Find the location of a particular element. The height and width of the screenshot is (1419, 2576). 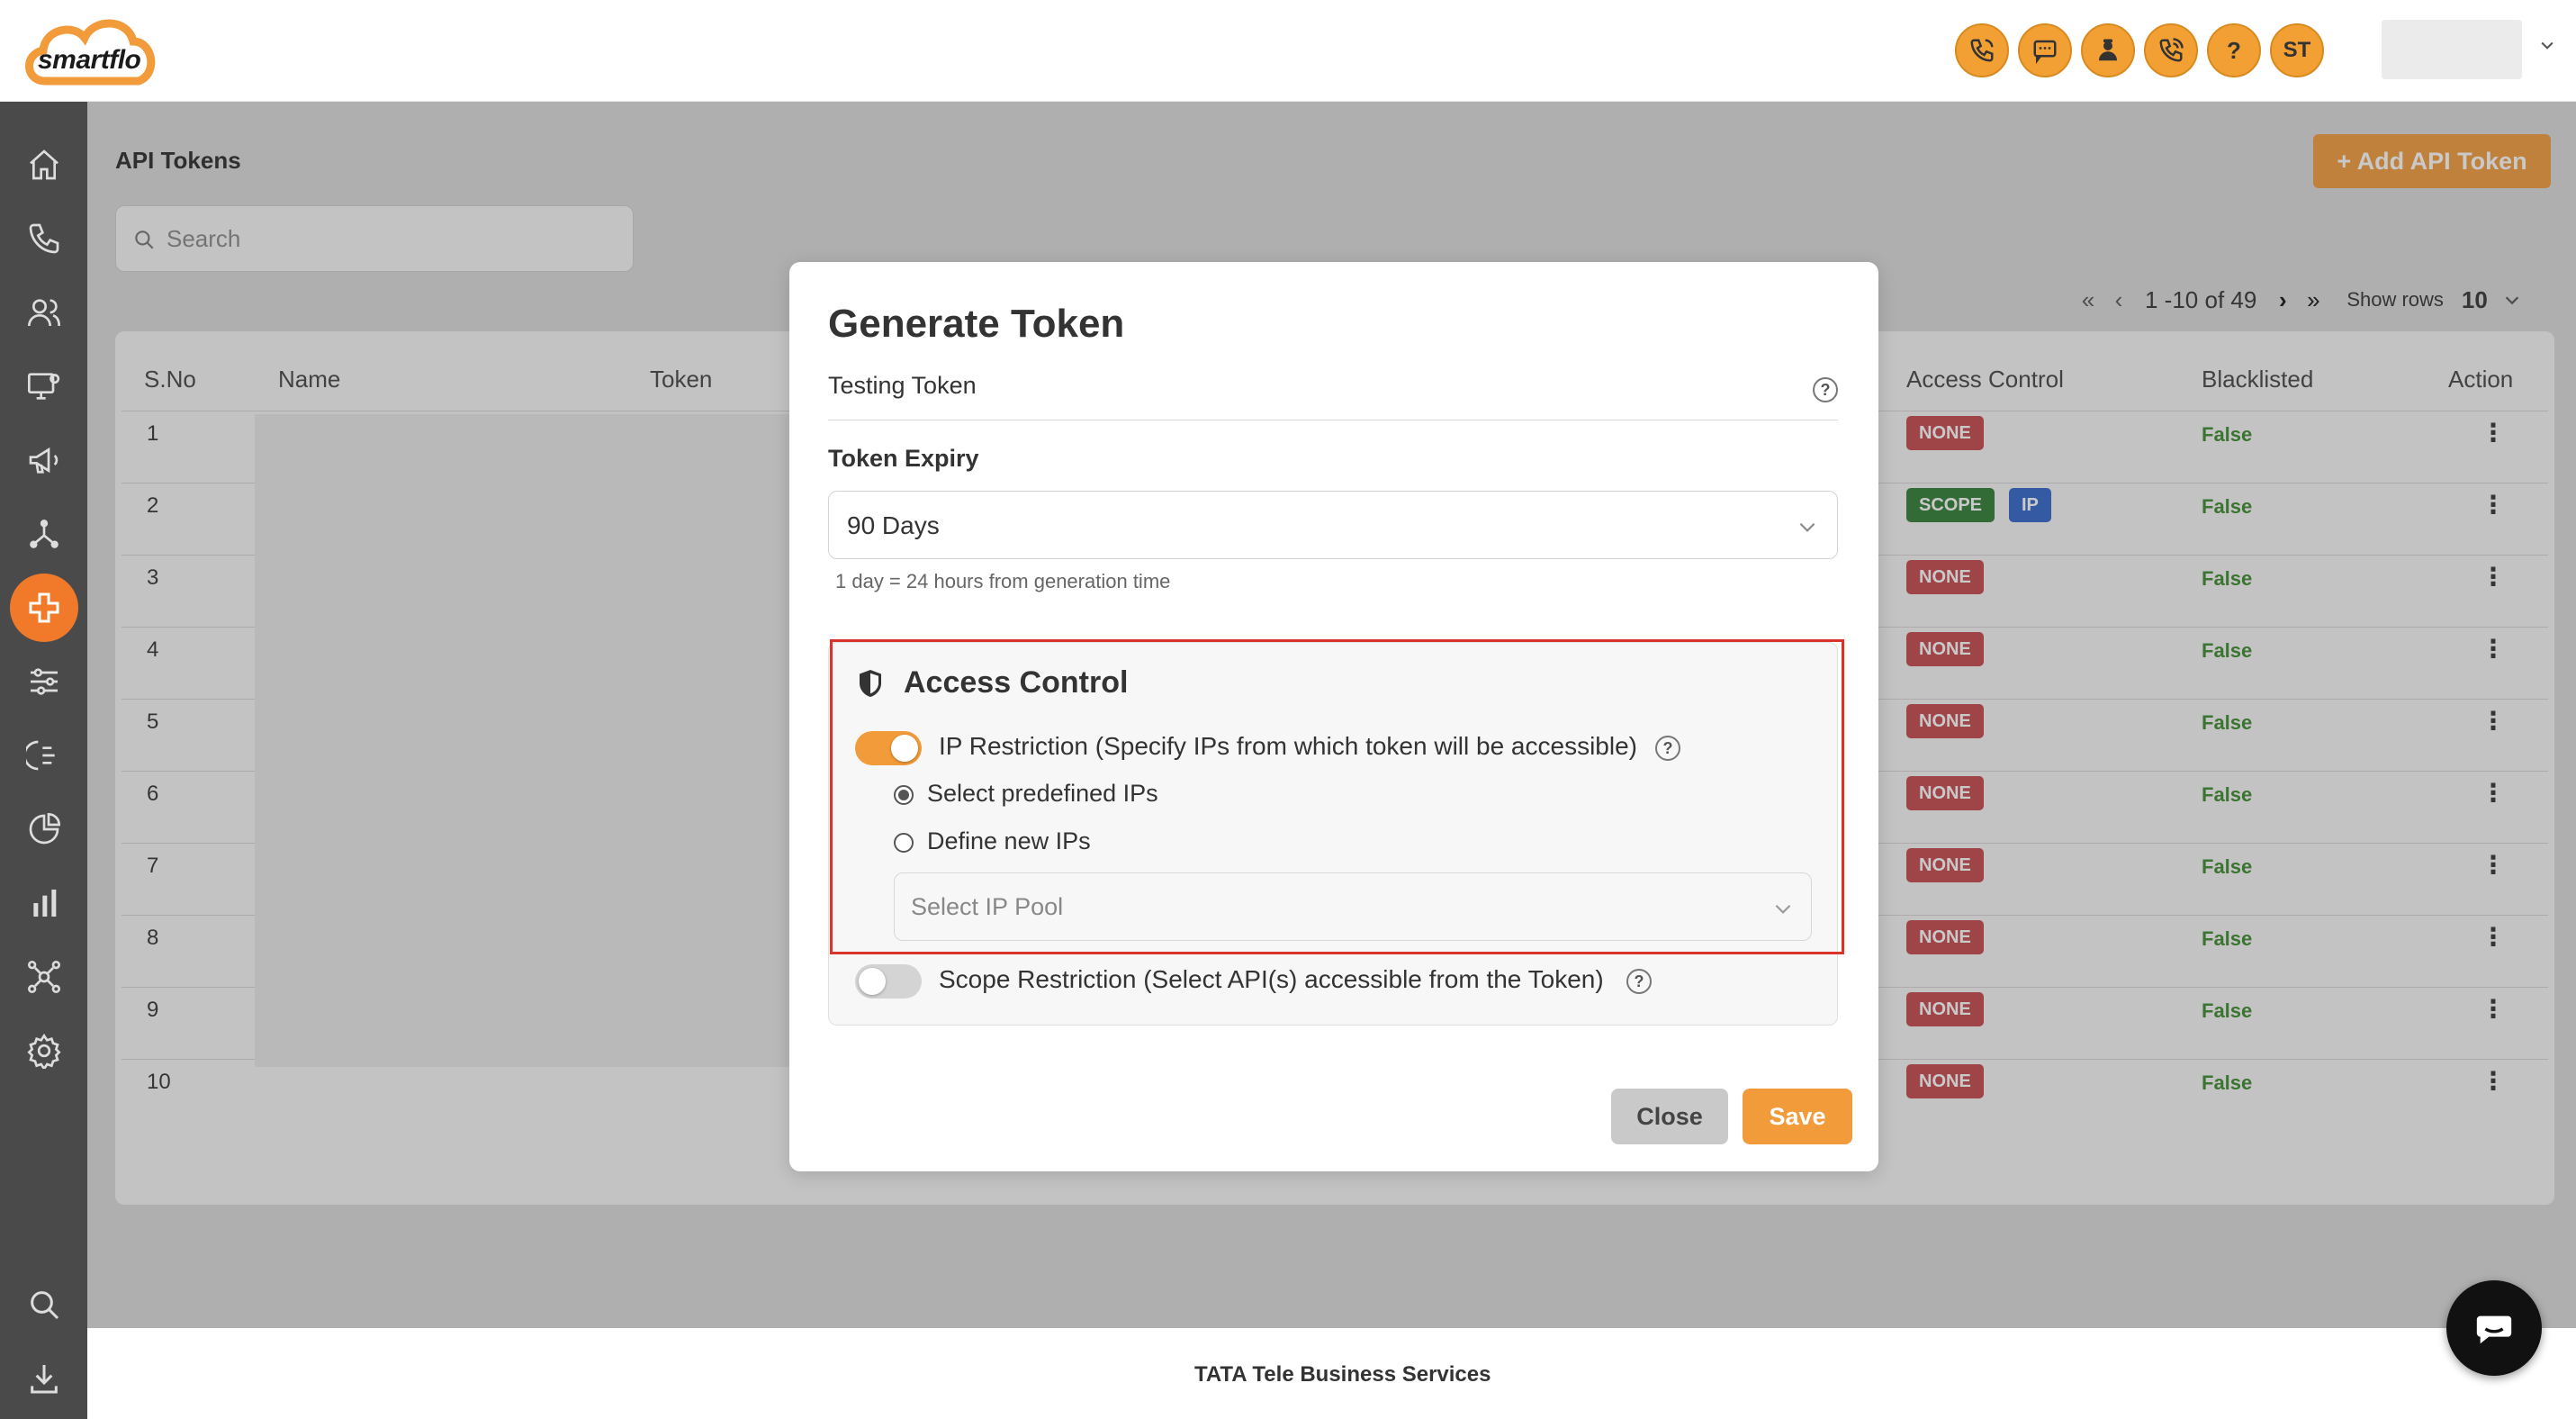

sidebar is located at coordinates (43, 760).